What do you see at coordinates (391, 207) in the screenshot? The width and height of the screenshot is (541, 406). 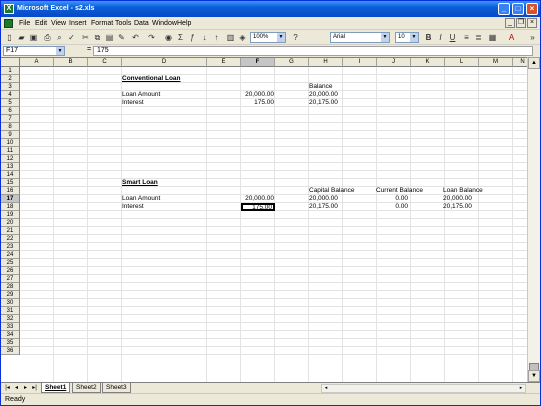 I see `cell-j17: 0.00` at bounding box center [391, 207].